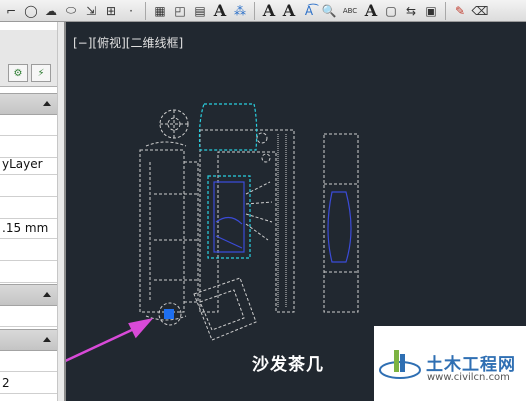  I want to click on grip-point, so click(169, 314).